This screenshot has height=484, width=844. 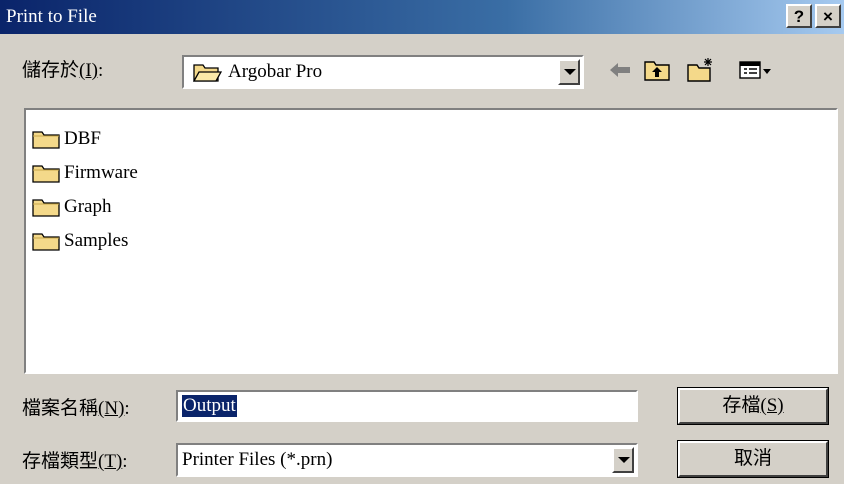 I want to click on filetype-dropdown-button, so click(x=623, y=460).